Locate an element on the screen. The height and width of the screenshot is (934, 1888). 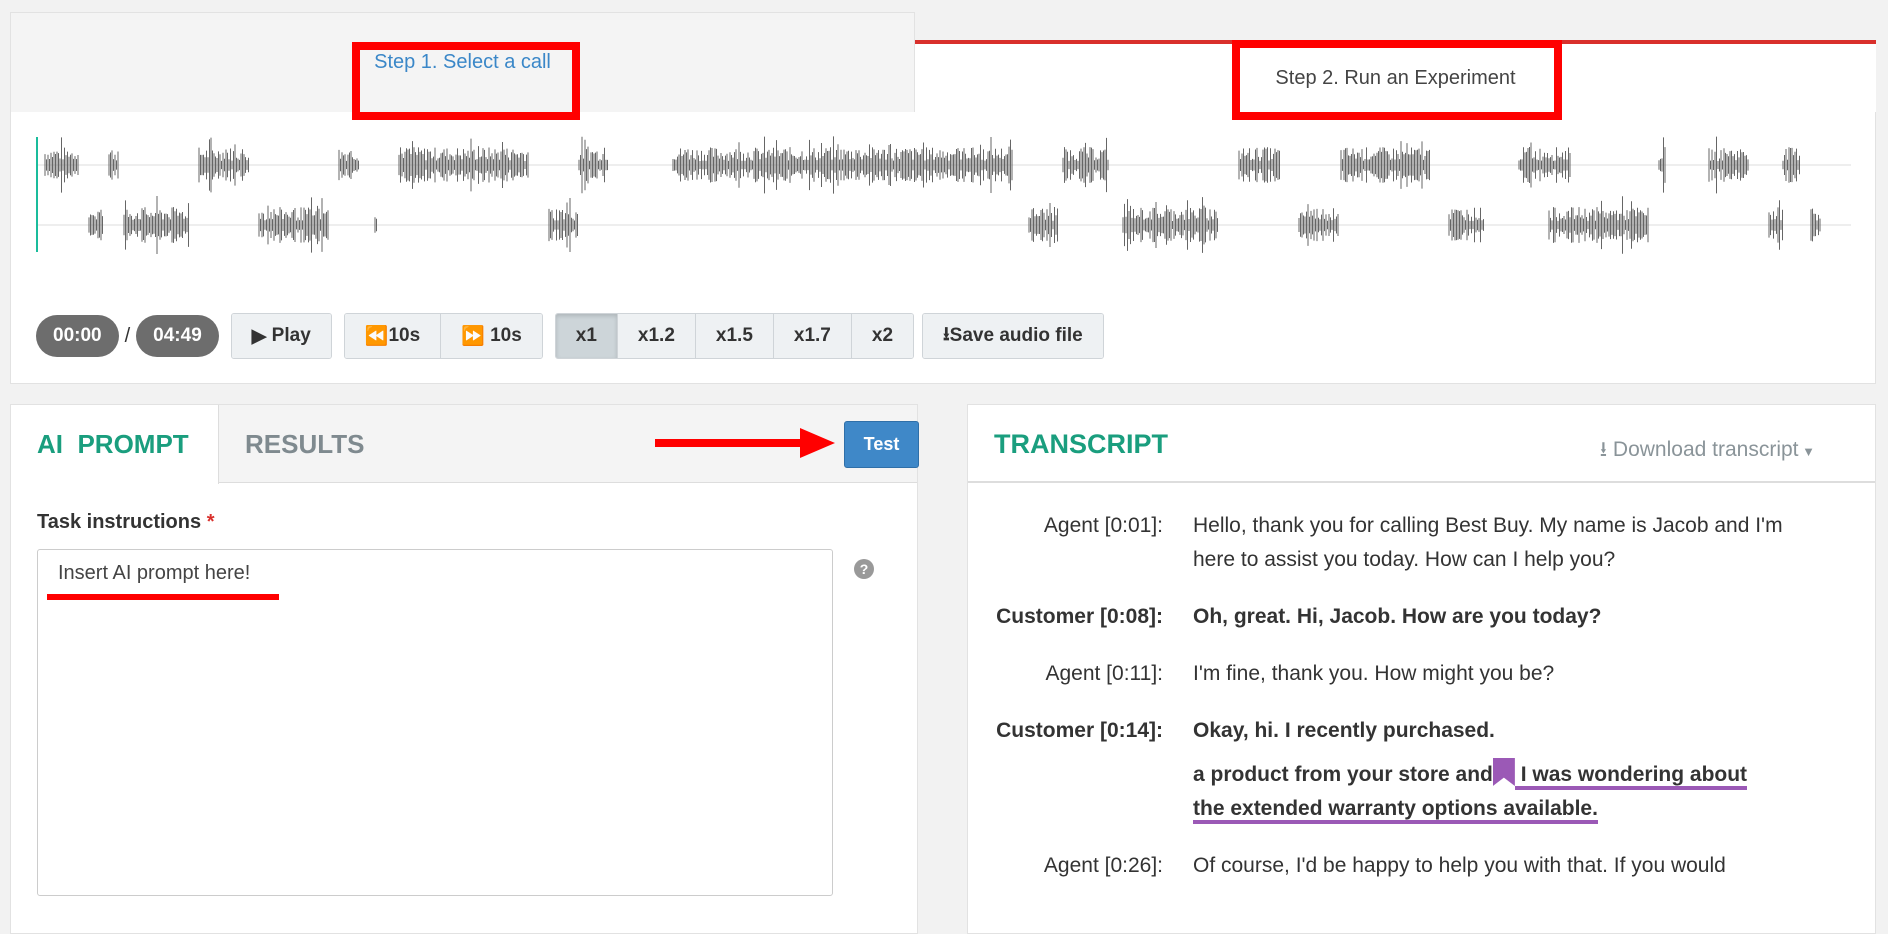
current-time: 00:00 is located at coordinates (77, 336).